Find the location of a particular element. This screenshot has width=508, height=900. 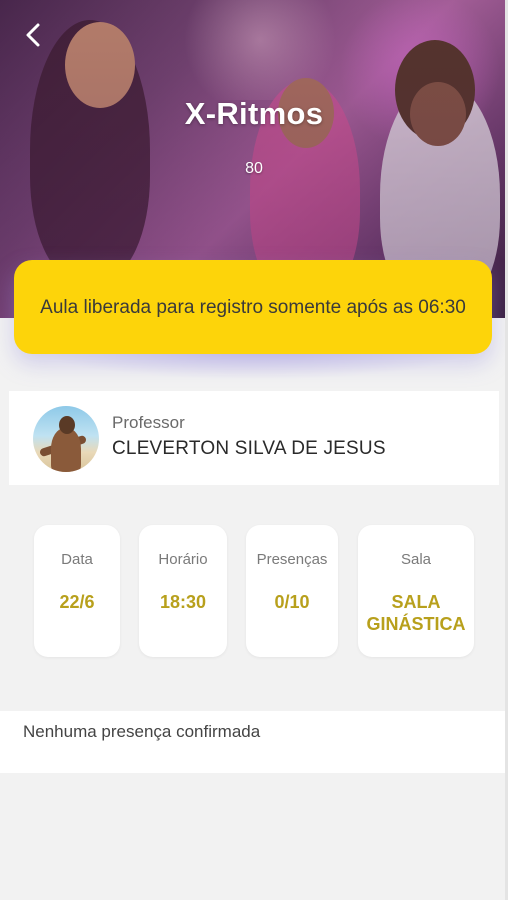

professor-name: CLEVERTON SILVA DE JESUS is located at coordinates (249, 448).